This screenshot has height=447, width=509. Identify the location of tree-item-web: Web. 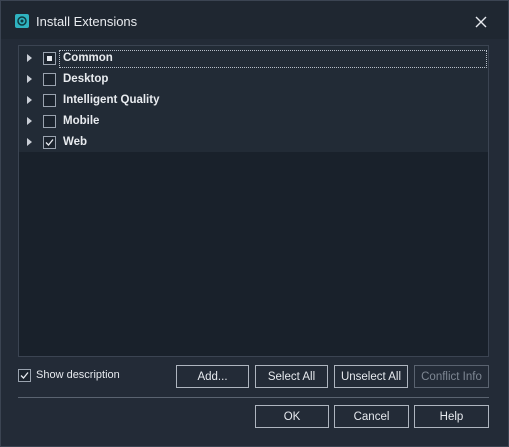
(253, 142).